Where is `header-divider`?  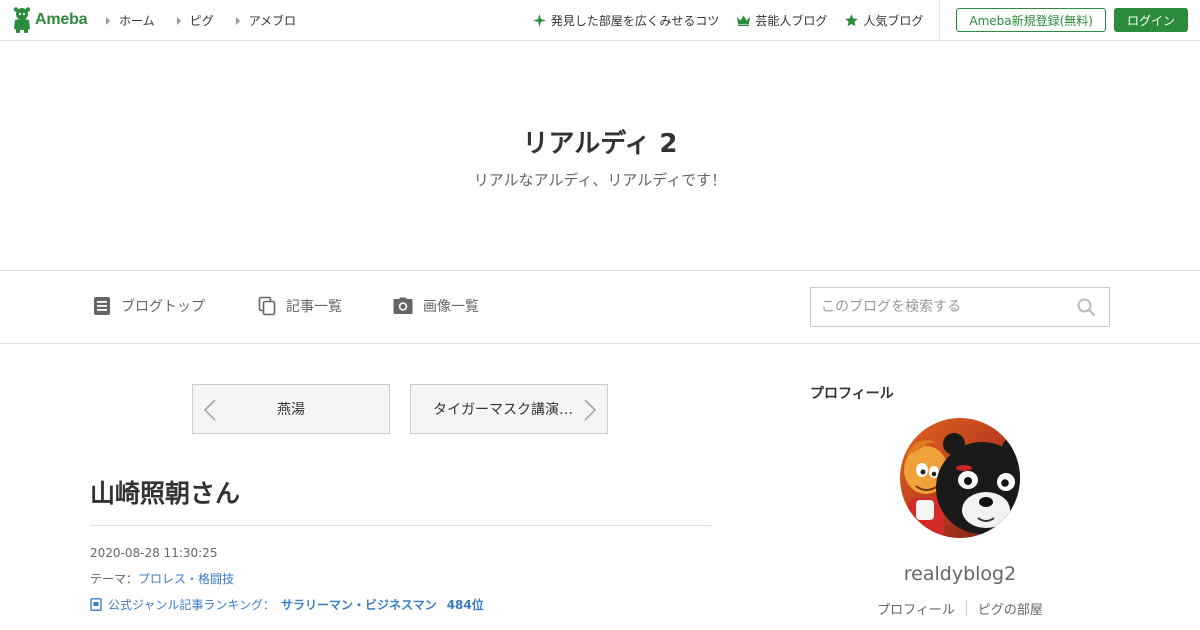
header-divider is located at coordinates (940, 20).